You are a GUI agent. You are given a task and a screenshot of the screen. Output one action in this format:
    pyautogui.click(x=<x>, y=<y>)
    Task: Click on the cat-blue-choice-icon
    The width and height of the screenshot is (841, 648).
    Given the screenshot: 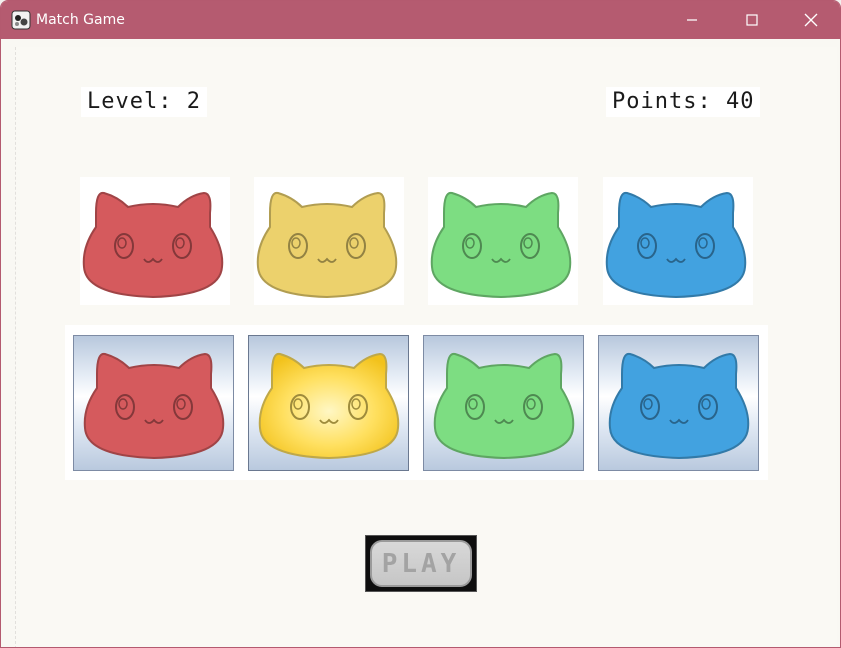 What is the action you would take?
    pyautogui.click(x=679, y=406)
    